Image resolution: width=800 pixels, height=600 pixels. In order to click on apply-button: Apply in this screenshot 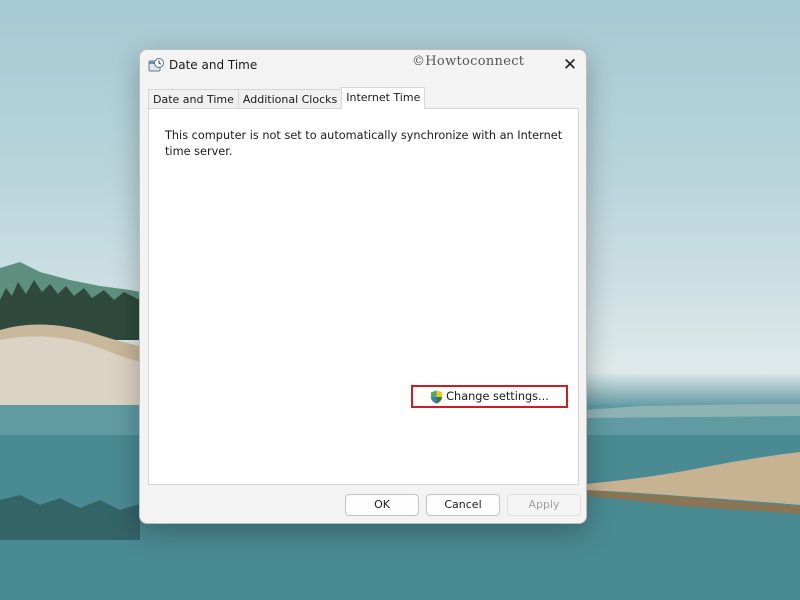, I will do `click(544, 505)`.